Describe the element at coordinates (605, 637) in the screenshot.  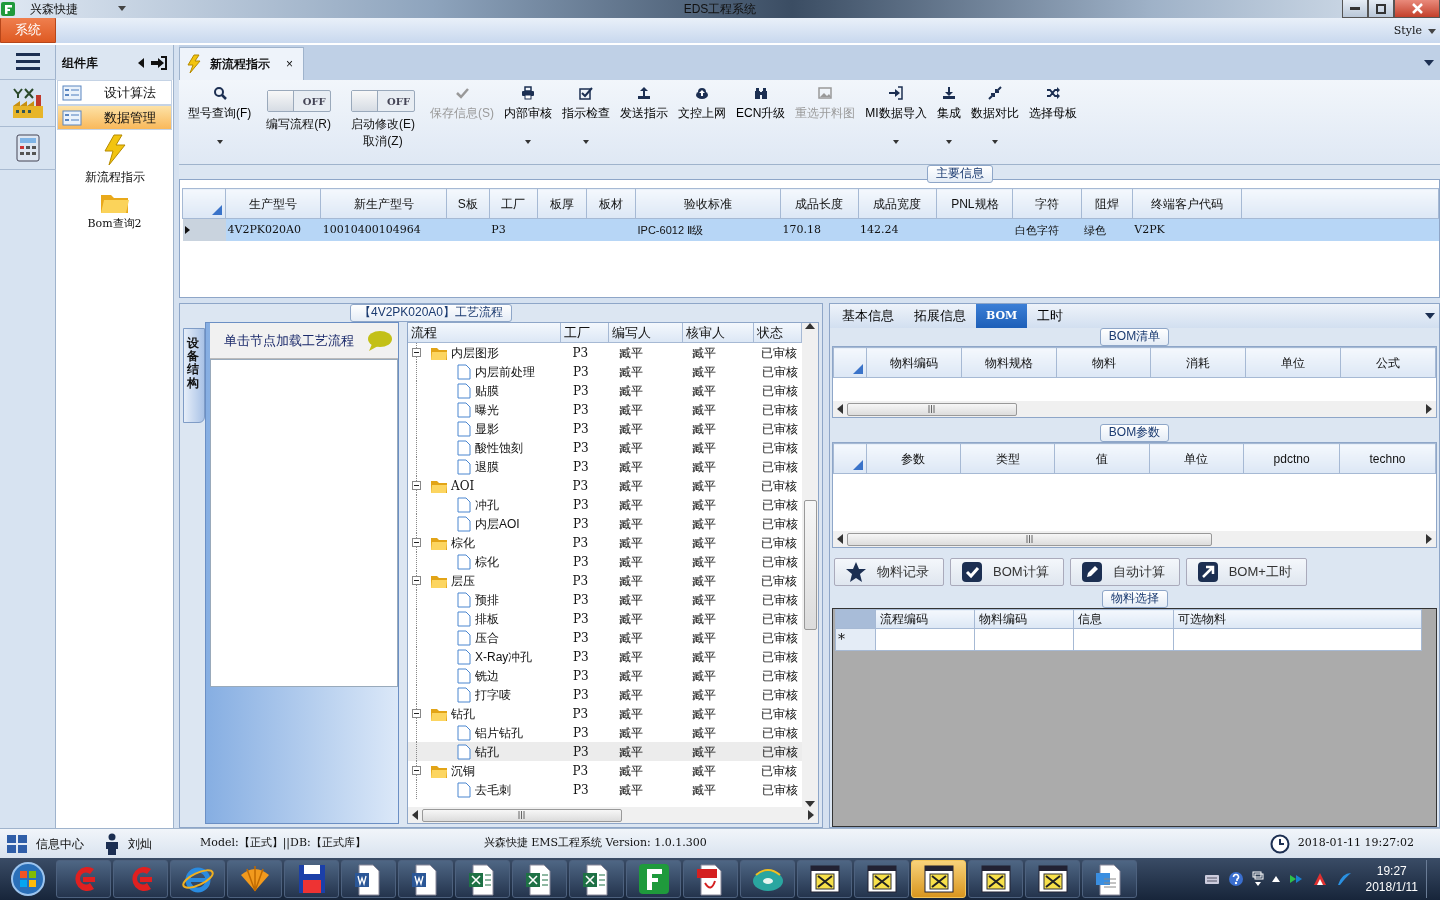
I see `tree-row: 压合 P3 臧平 臧平 已审核` at that location.